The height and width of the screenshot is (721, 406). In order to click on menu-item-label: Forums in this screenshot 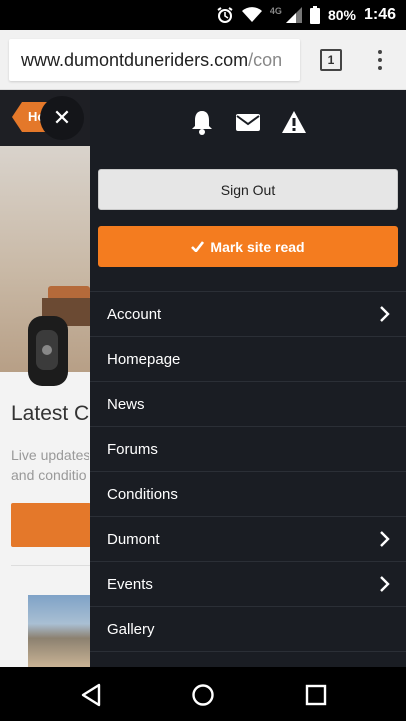, I will do `click(132, 449)`.